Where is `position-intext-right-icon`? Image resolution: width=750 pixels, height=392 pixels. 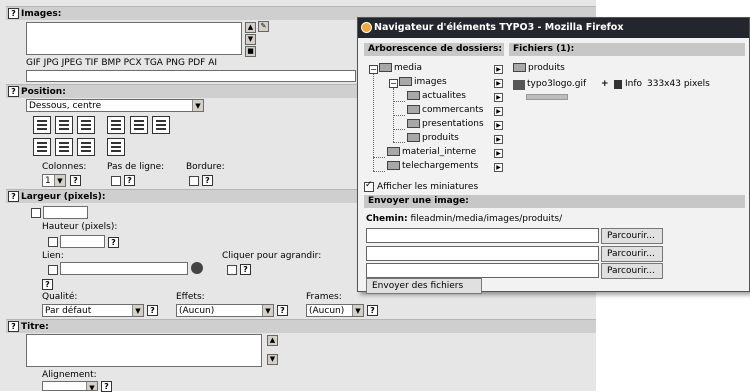
position-intext-right-icon is located at coordinates (42, 147).